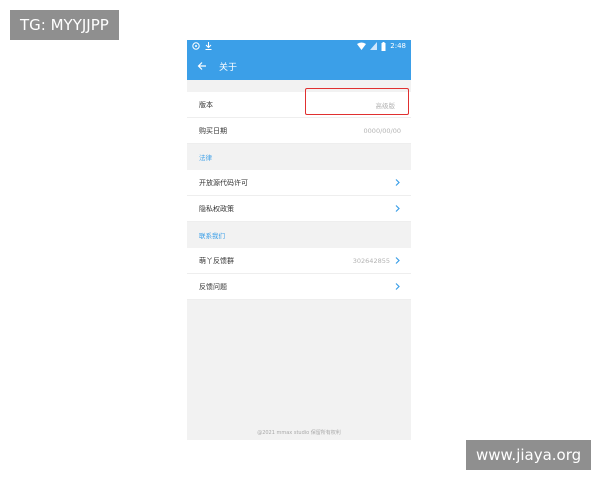 The image size is (600, 480). What do you see at coordinates (205, 158) in the screenshot?
I see `section-header-legal: 法律` at bounding box center [205, 158].